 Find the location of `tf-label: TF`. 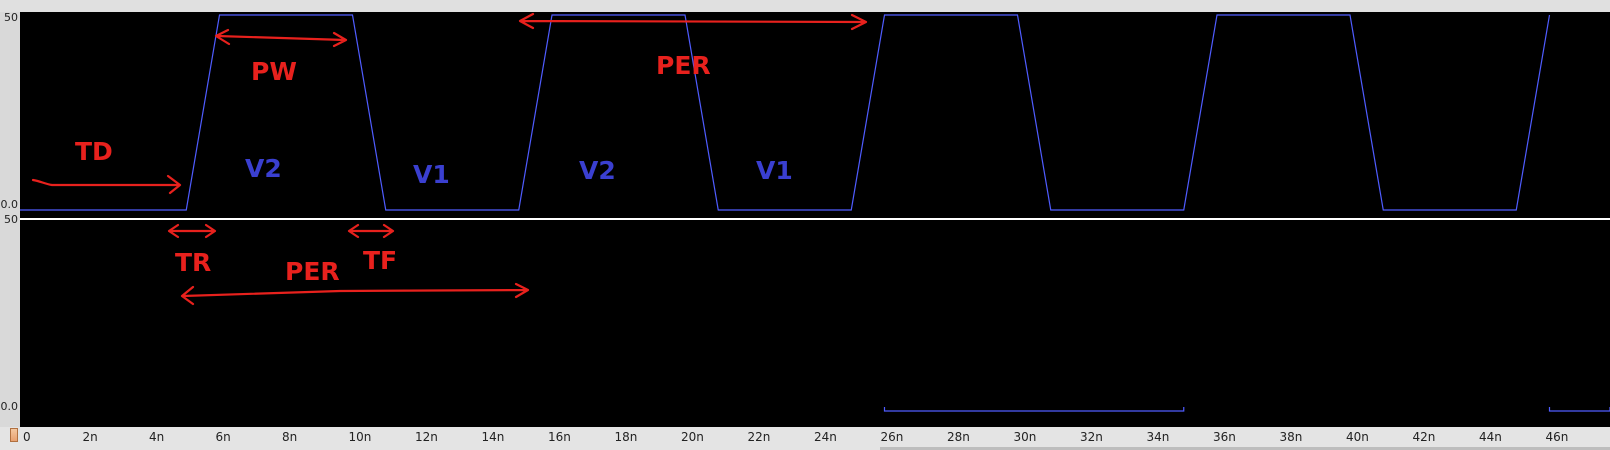

tf-label: TF is located at coordinates (380, 260).